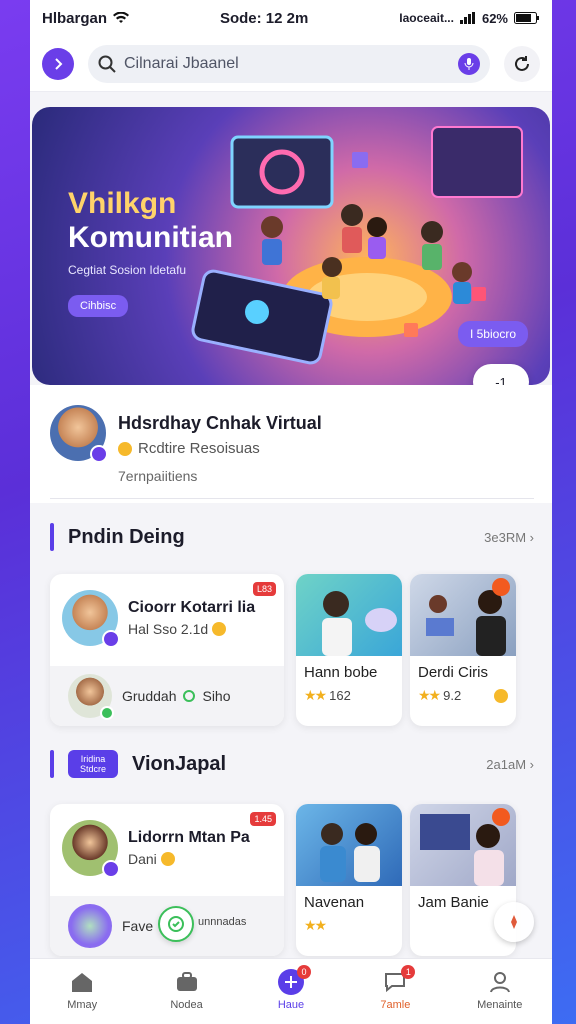 This screenshot has width=576, height=1024. Describe the element at coordinates (192, 607) in the screenshot. I see `card-title: Cioorr Kotarri lia` at that location.